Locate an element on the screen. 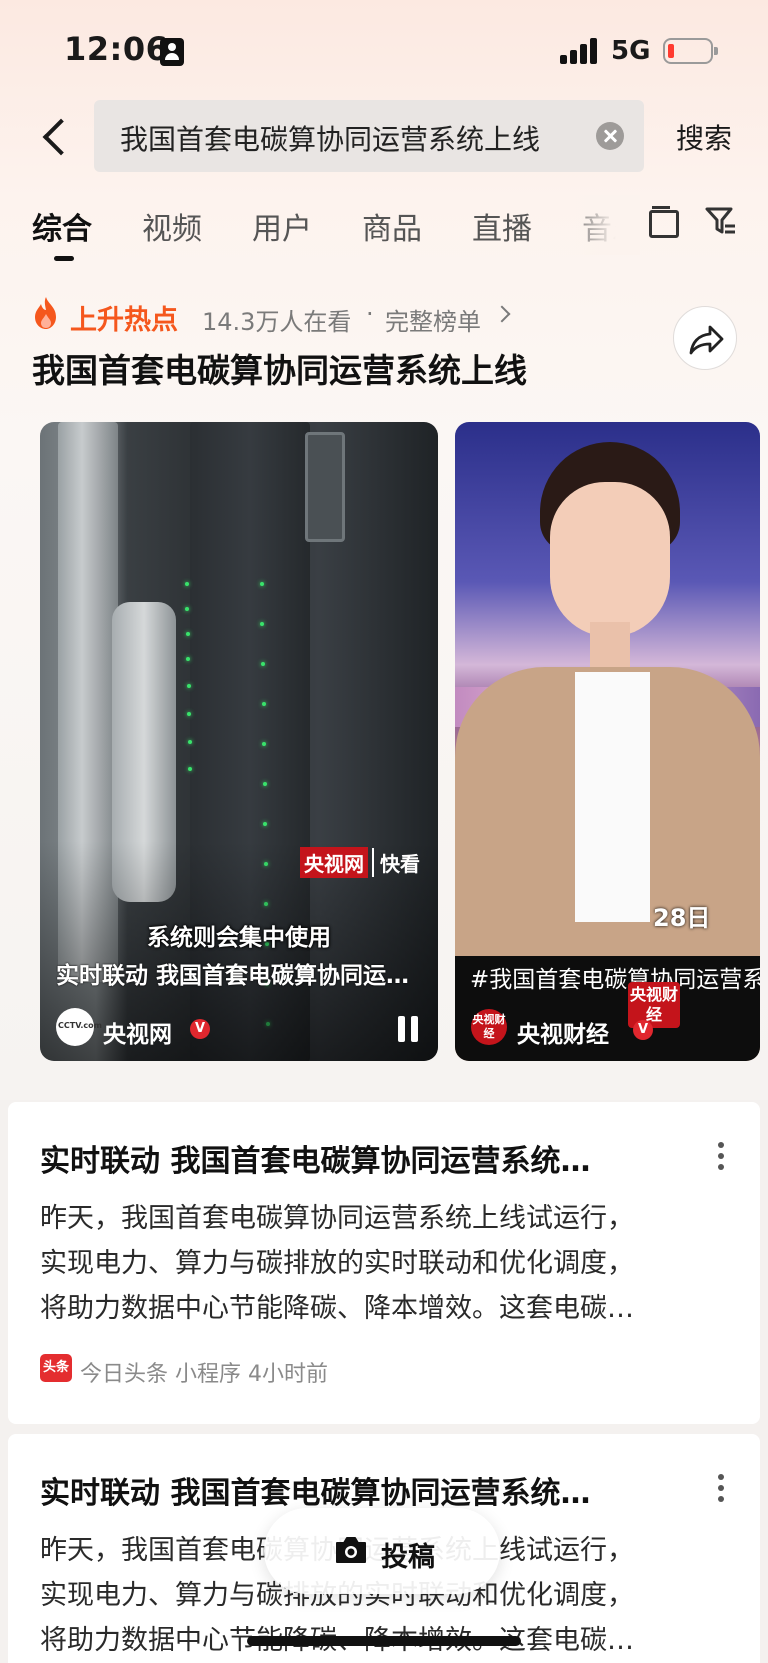  tab-live: 直播 is located at coordinates (502, 226).